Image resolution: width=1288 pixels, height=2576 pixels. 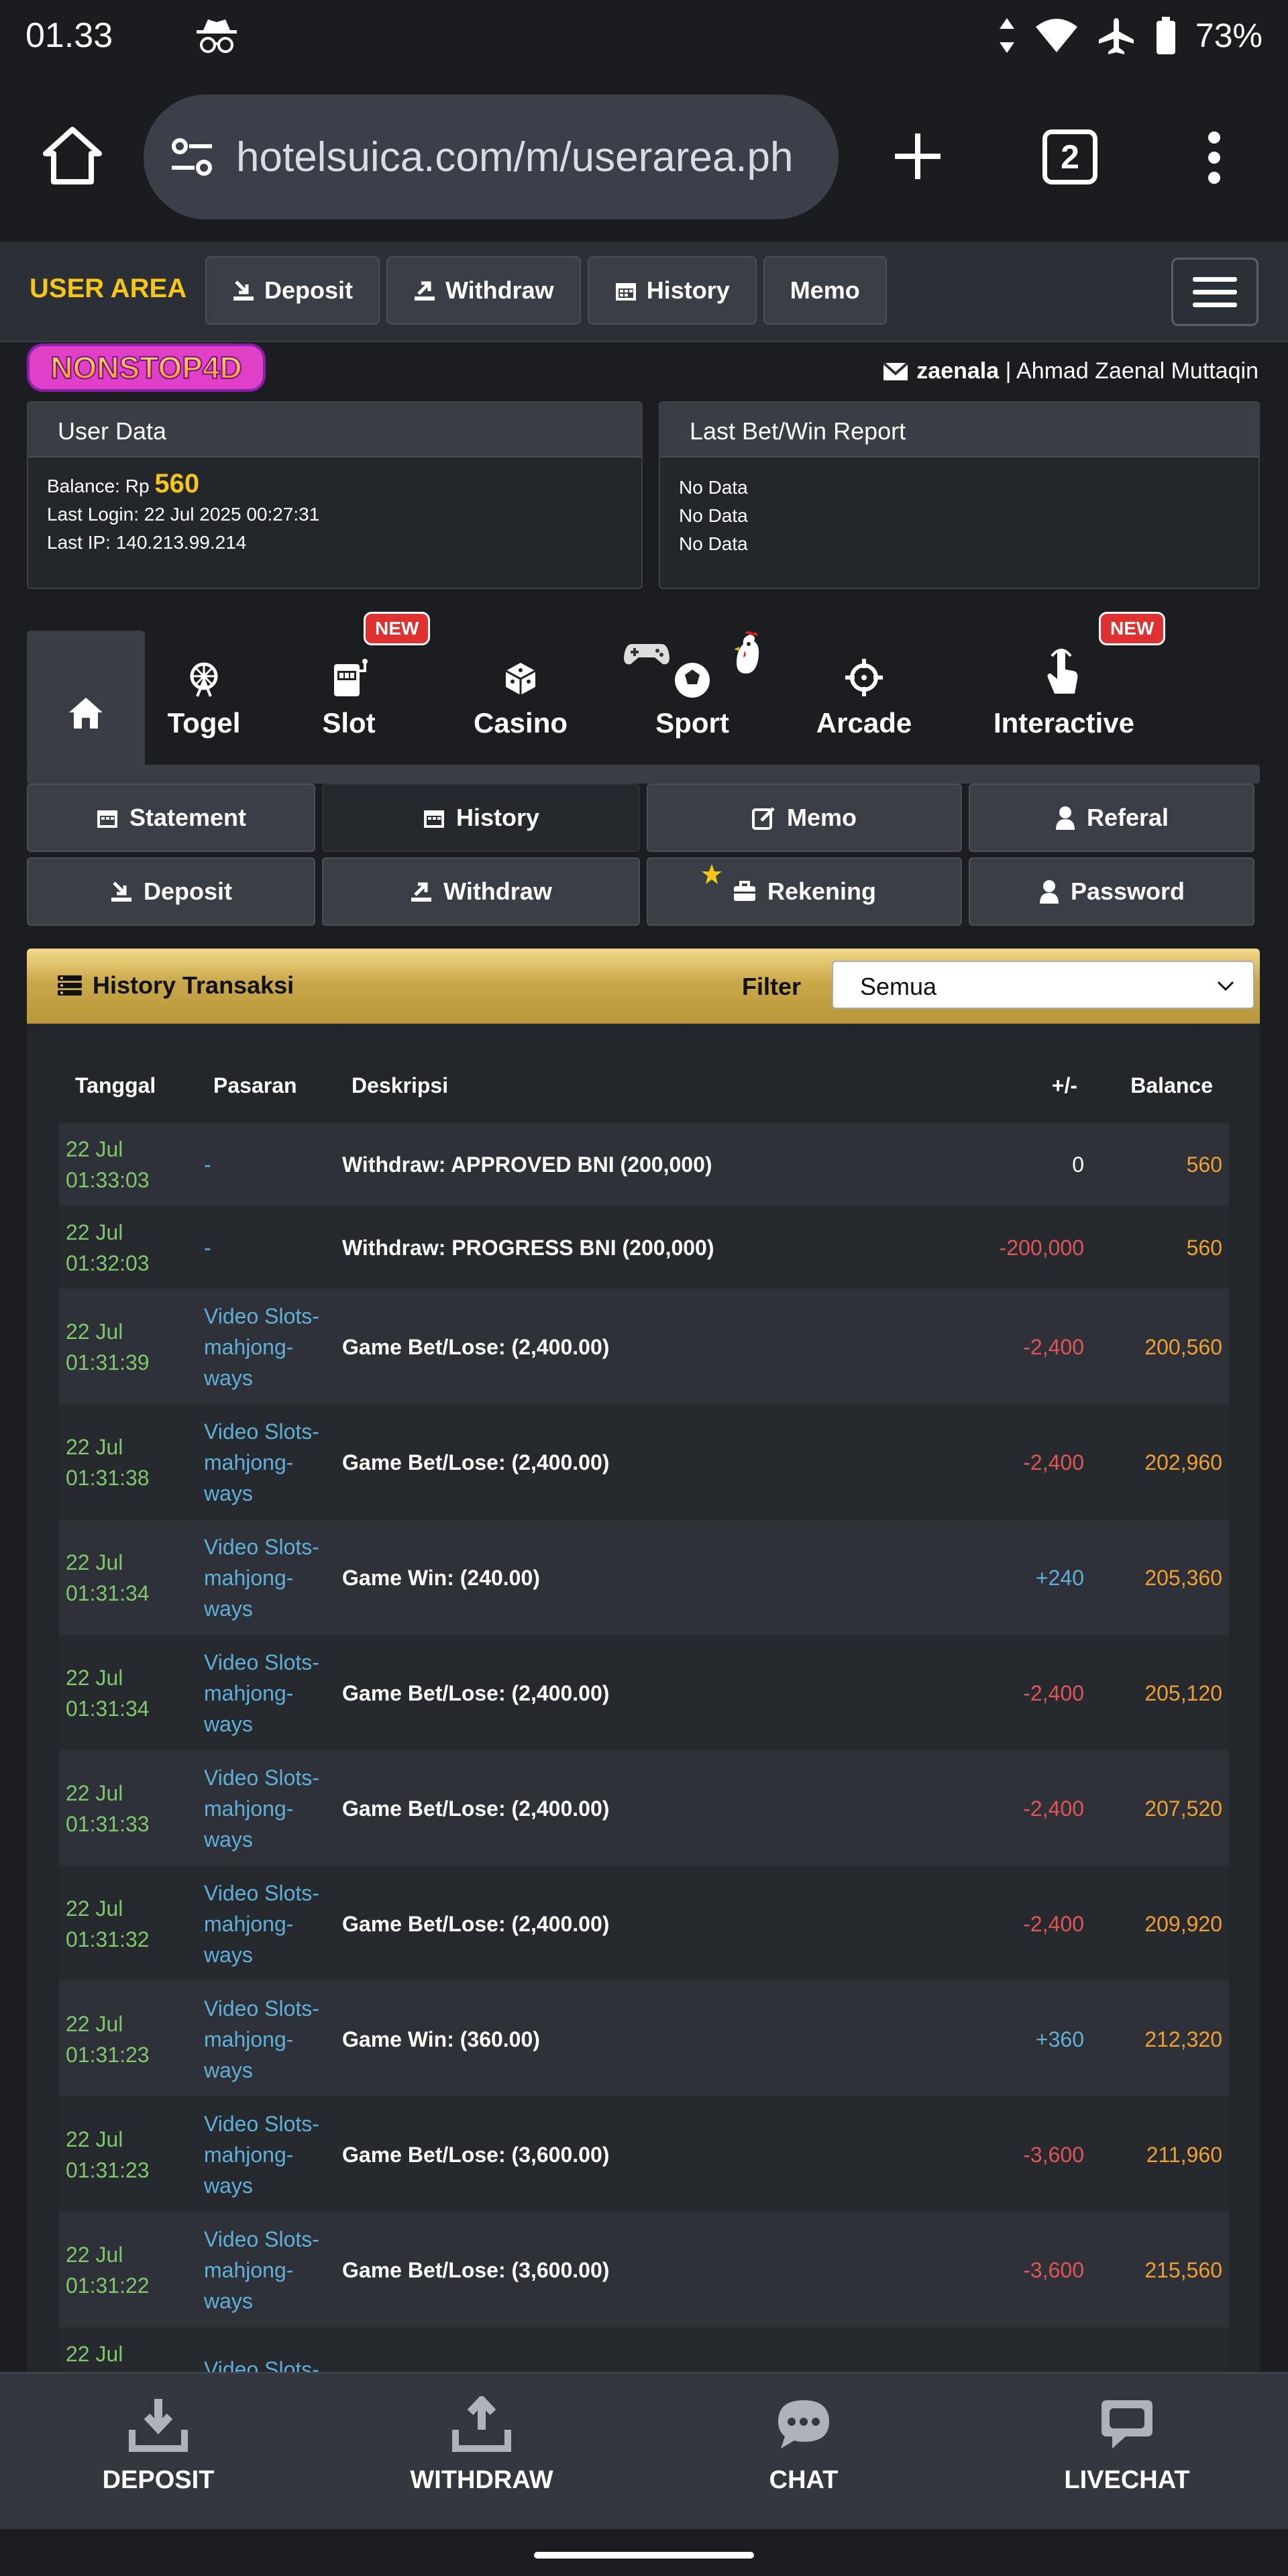 What do you see at coordinates (515, 156) in the screenshot?
I see `url-text: hotelsuica.com/m/userarea.ph` at bounding box center [515, 156].